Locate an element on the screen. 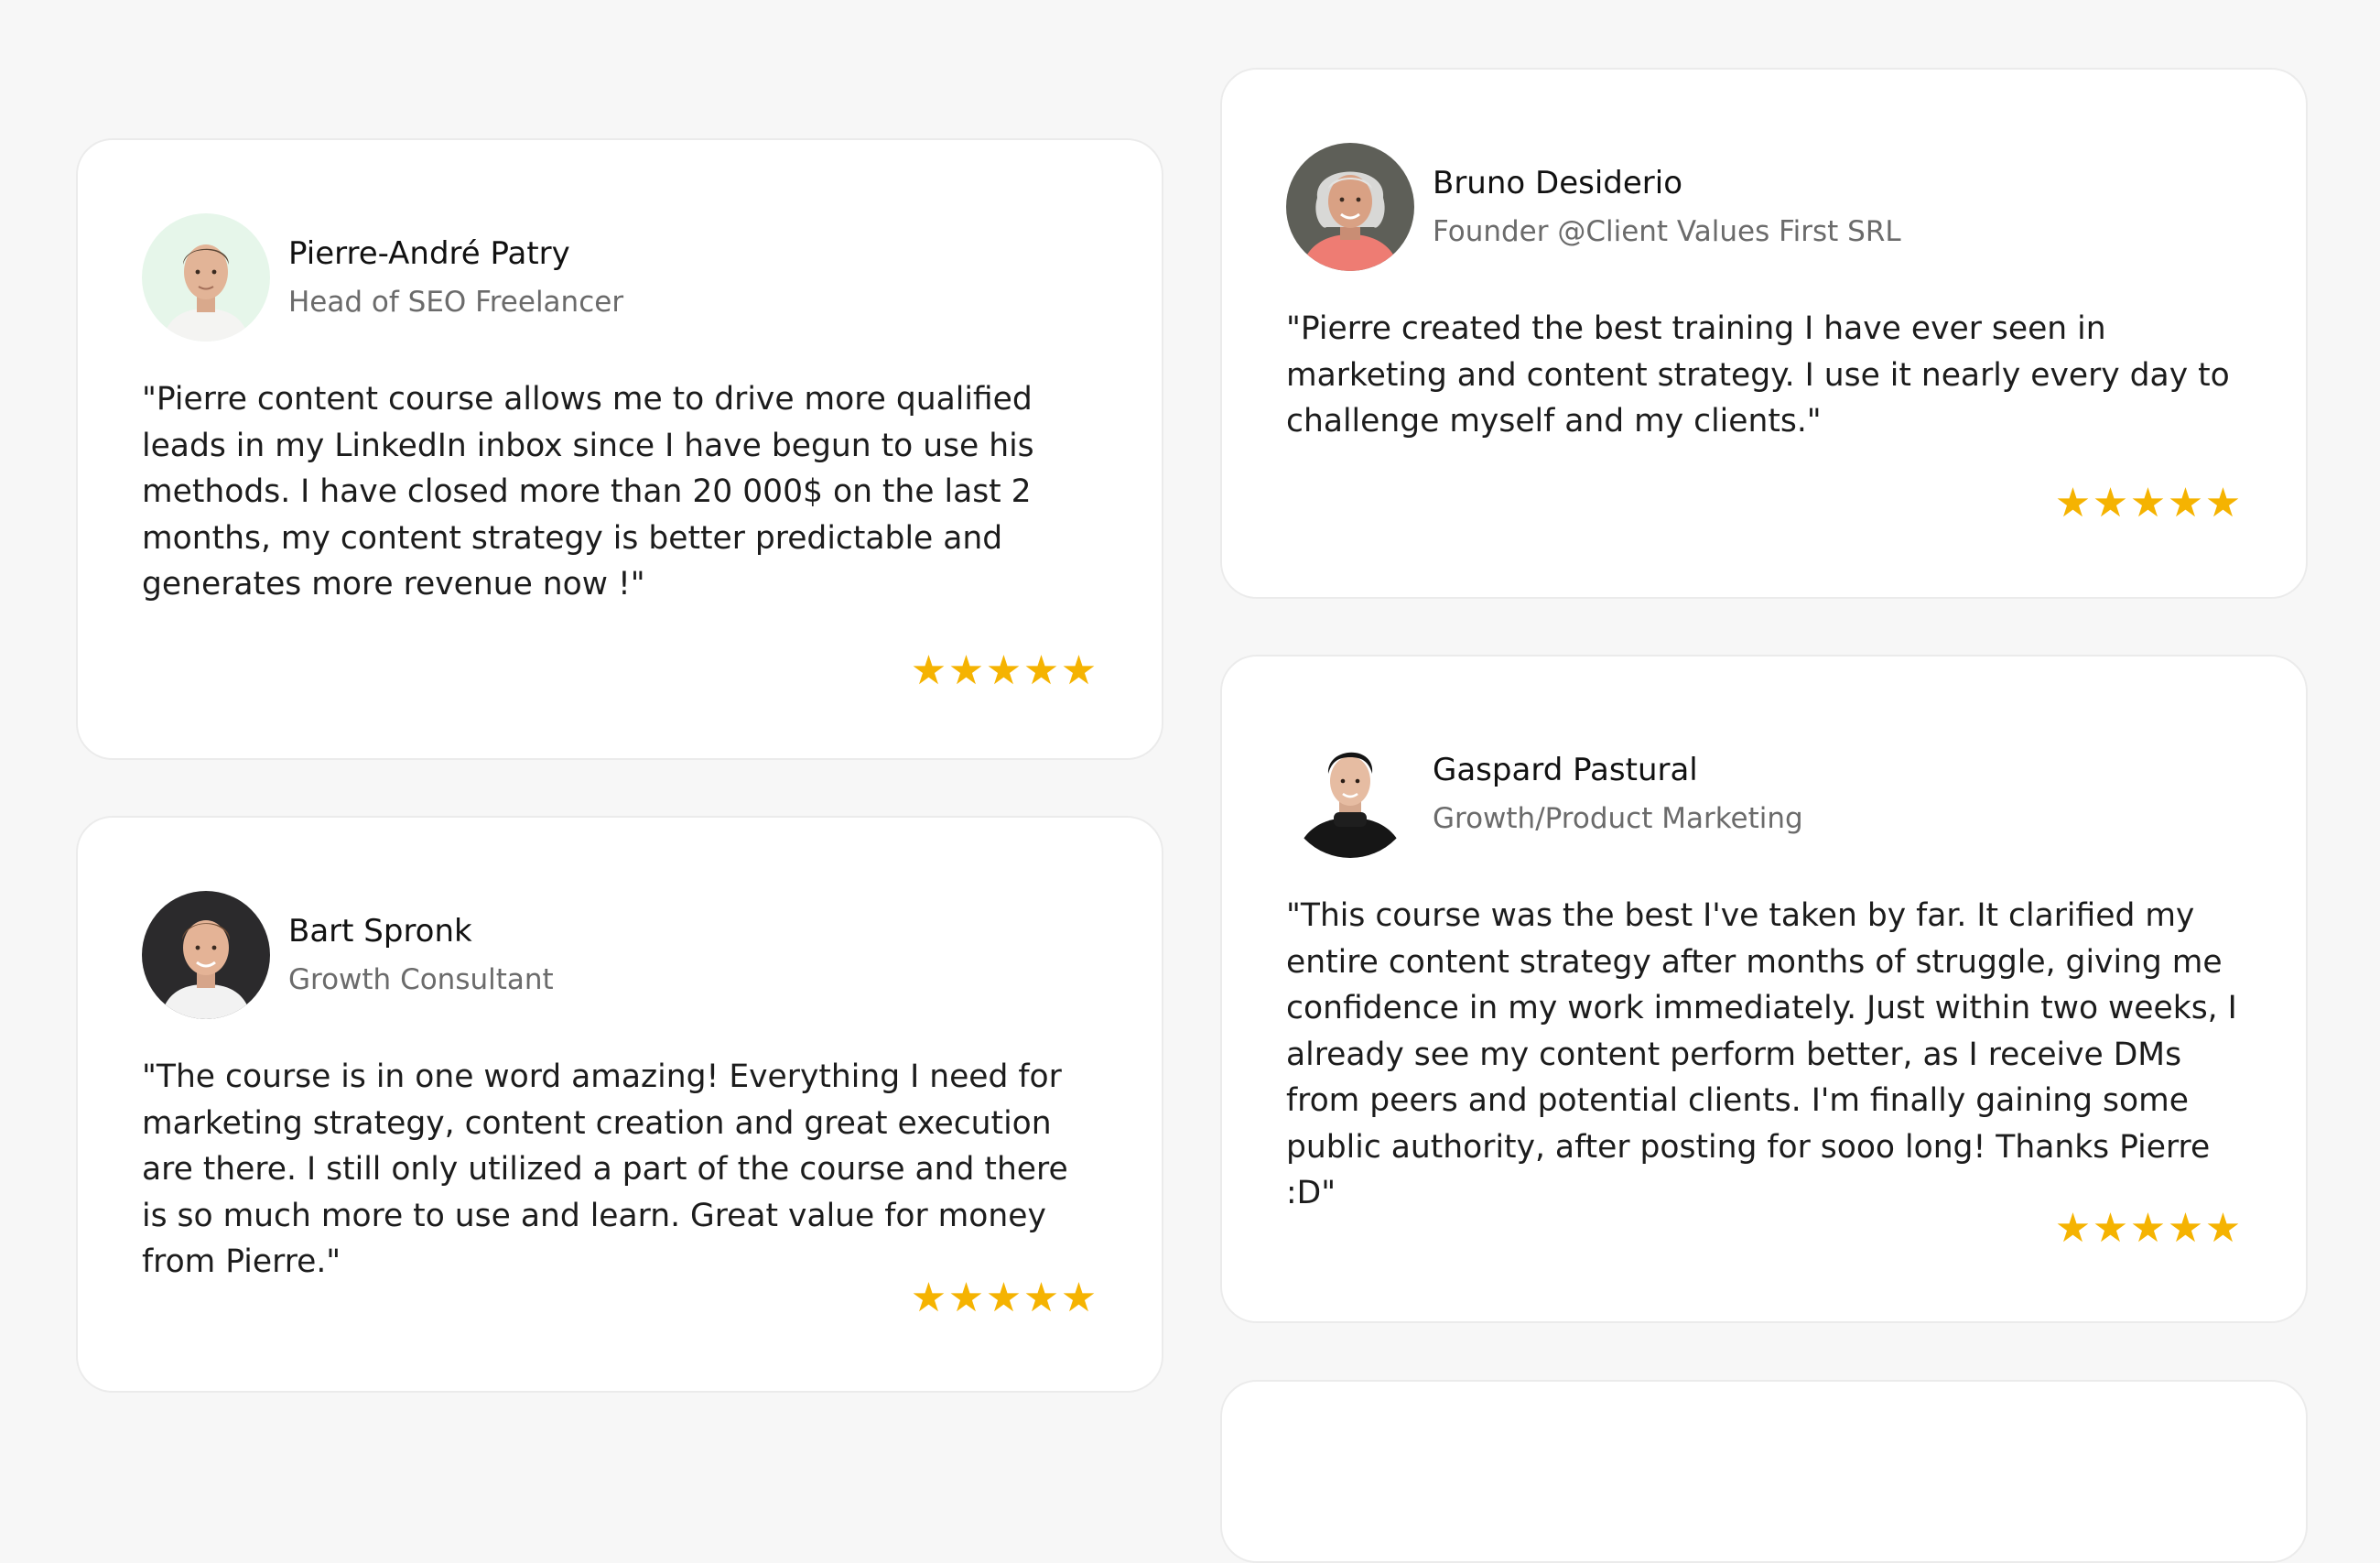 The width and height of the screenshot is (2380, 1563). author-role: Growth Consultant is located at coordinates (421, 979).